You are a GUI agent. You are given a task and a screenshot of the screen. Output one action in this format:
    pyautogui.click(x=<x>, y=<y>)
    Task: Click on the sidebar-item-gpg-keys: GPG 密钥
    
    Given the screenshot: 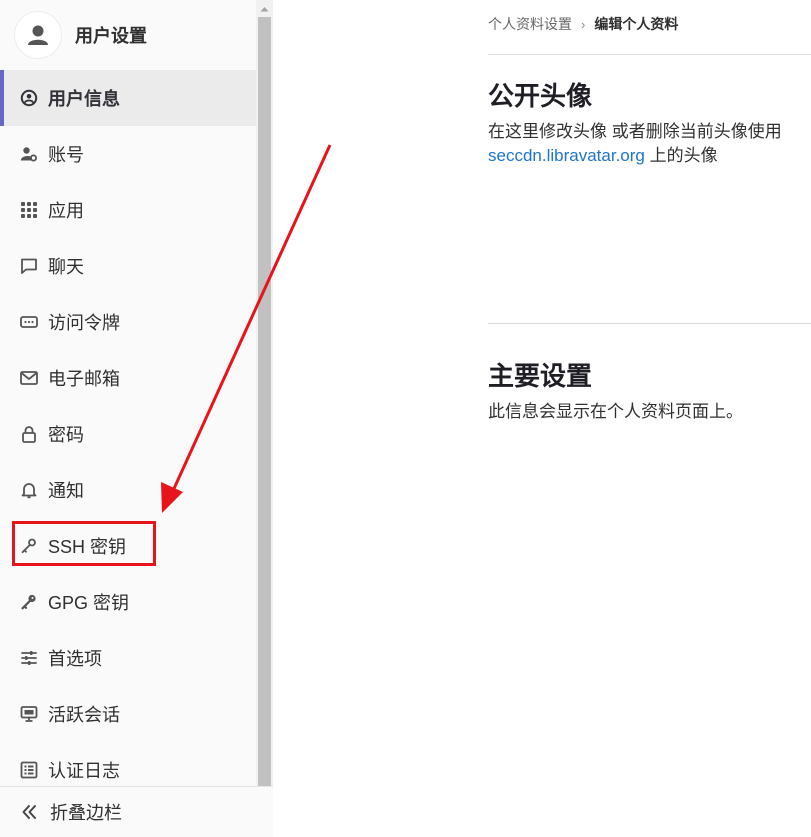 What is the action you would take?
    pyautogui.click(x=128, y=602)
    